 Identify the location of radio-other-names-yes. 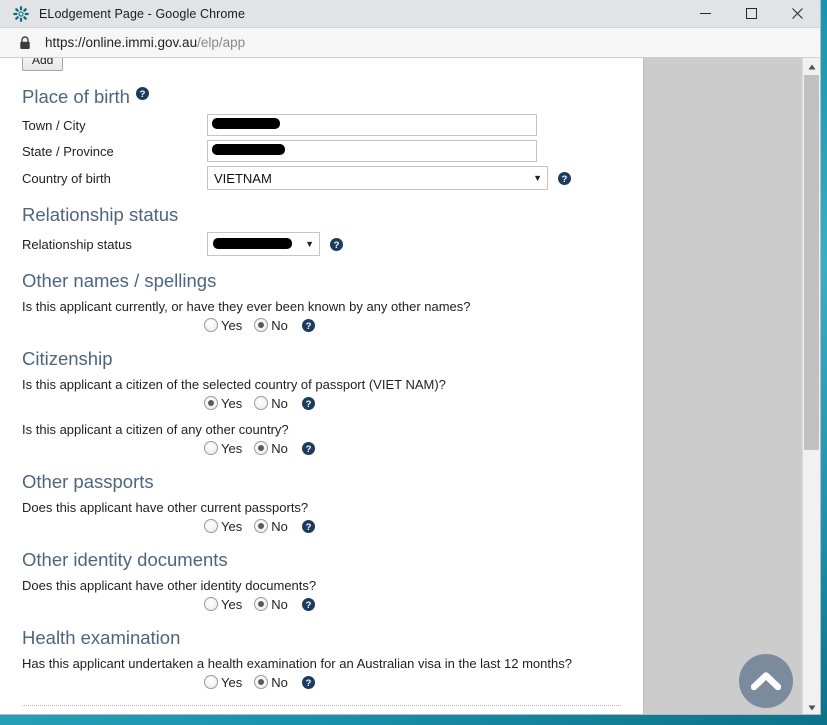
(211, 325).